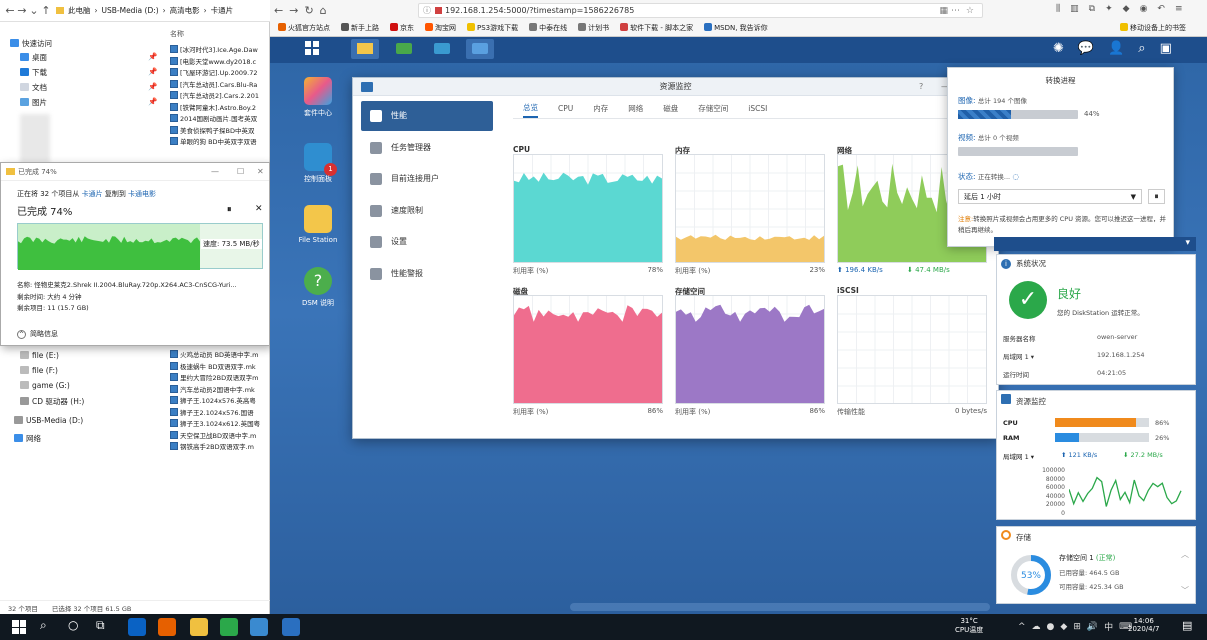 The image size is (1207, 640). What do you see at coordinates (402, 28) in the screenshot?
I see `bookmark-item: 京东` at bounding box center [402, 28].